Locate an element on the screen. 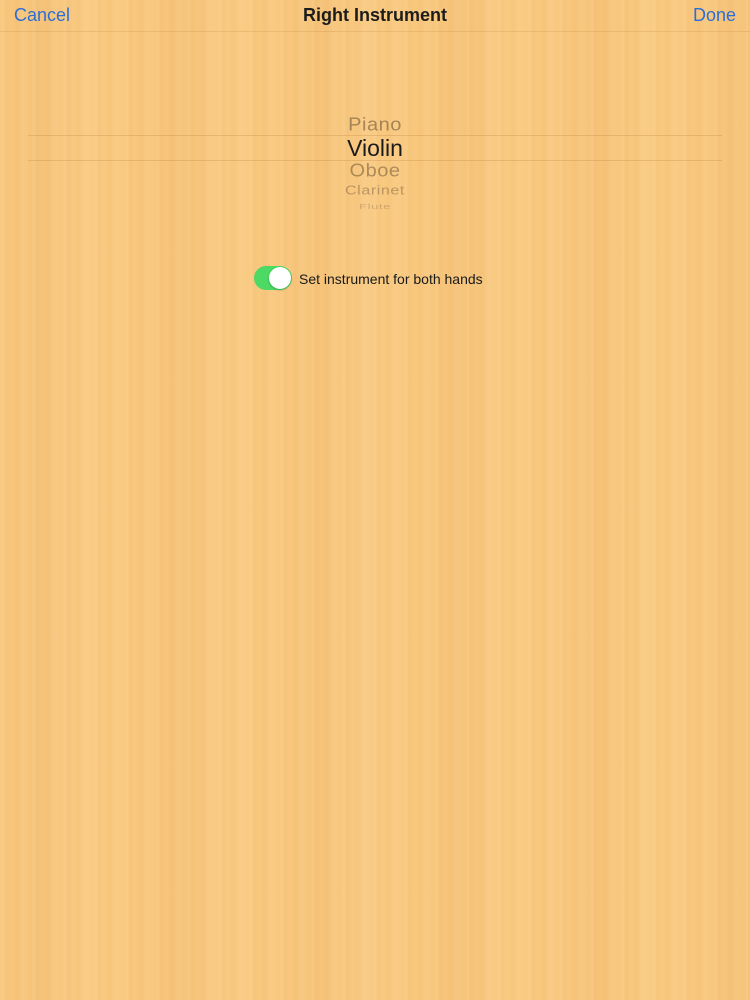 The width and height of the screenshot is (750, 1000). picker-item-violin-selected: Violin is located at coordinates (375, 148).